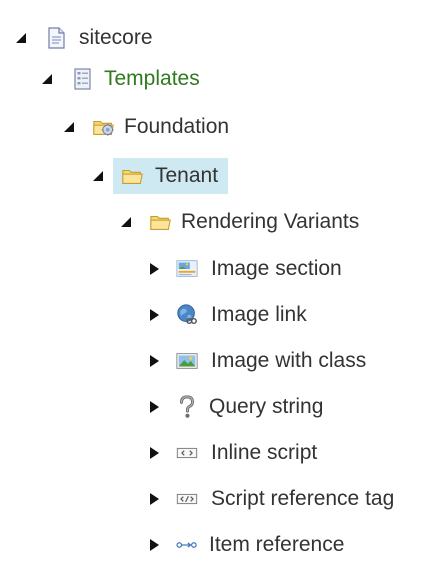  What do you see at coordinates (266, 406) in the screenshot?
I see `tree-node-label: Query string` at bounding box center [266, 406].